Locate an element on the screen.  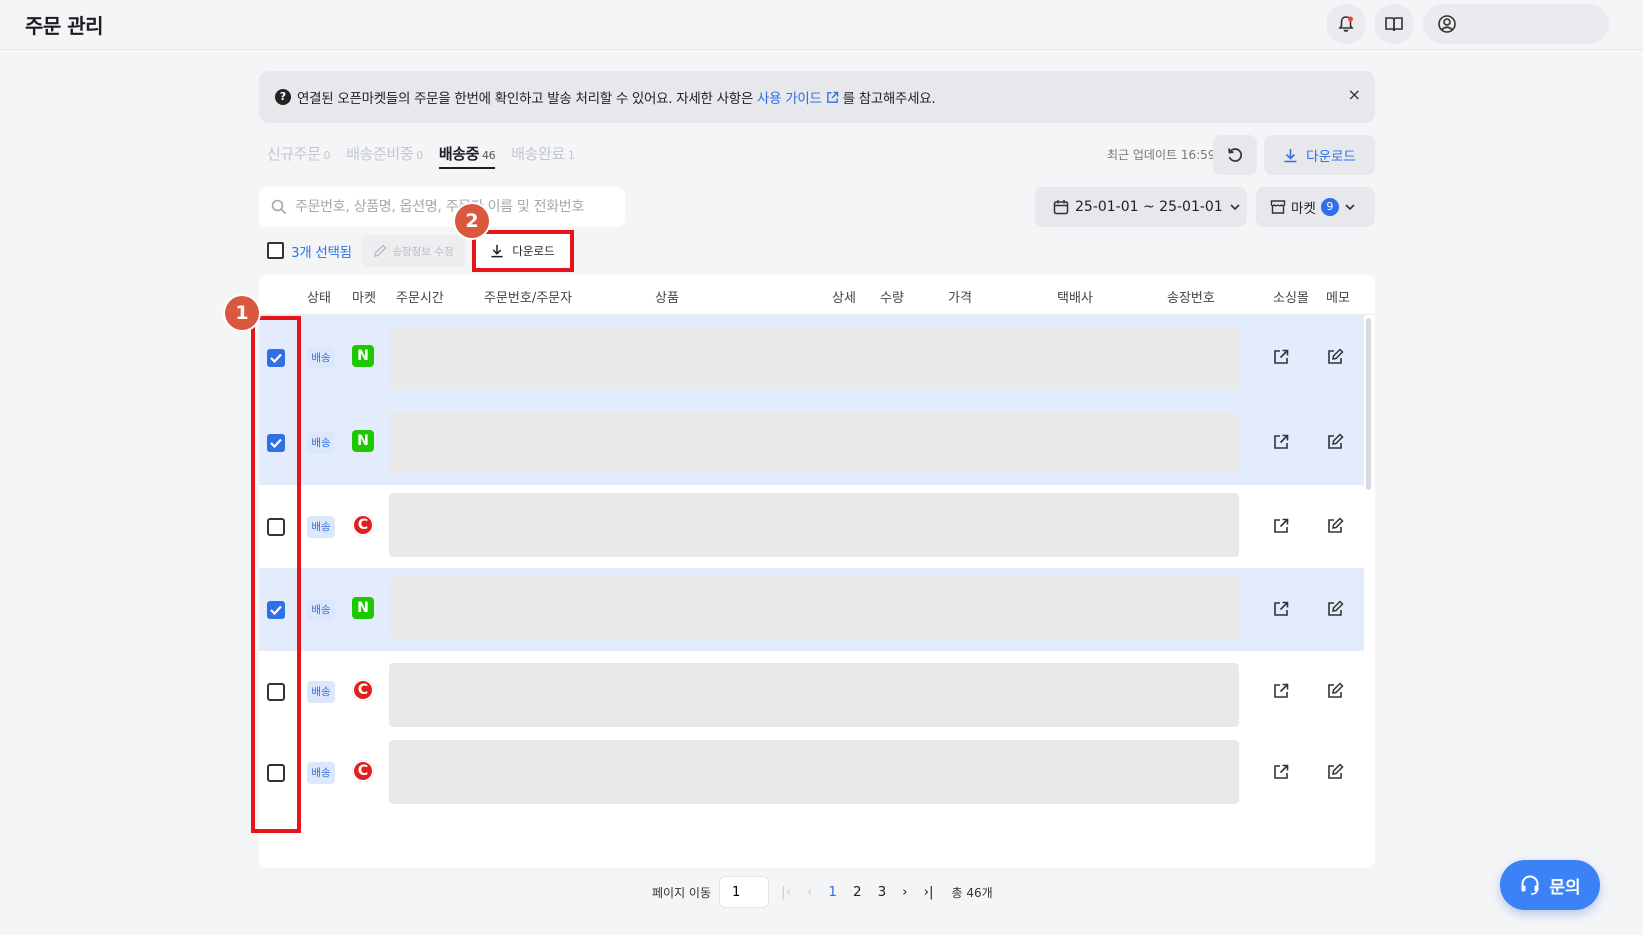
tab-shipping: 배송중 46 is located at coordinates (467, 156).